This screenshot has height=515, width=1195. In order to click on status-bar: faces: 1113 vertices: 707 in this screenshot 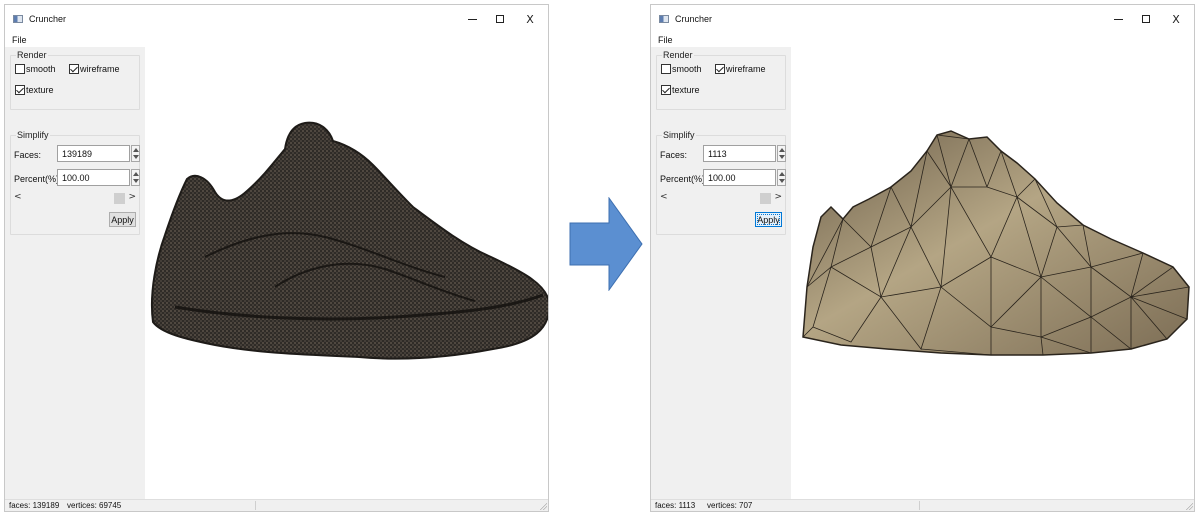, I will do `click(922, 505)`.